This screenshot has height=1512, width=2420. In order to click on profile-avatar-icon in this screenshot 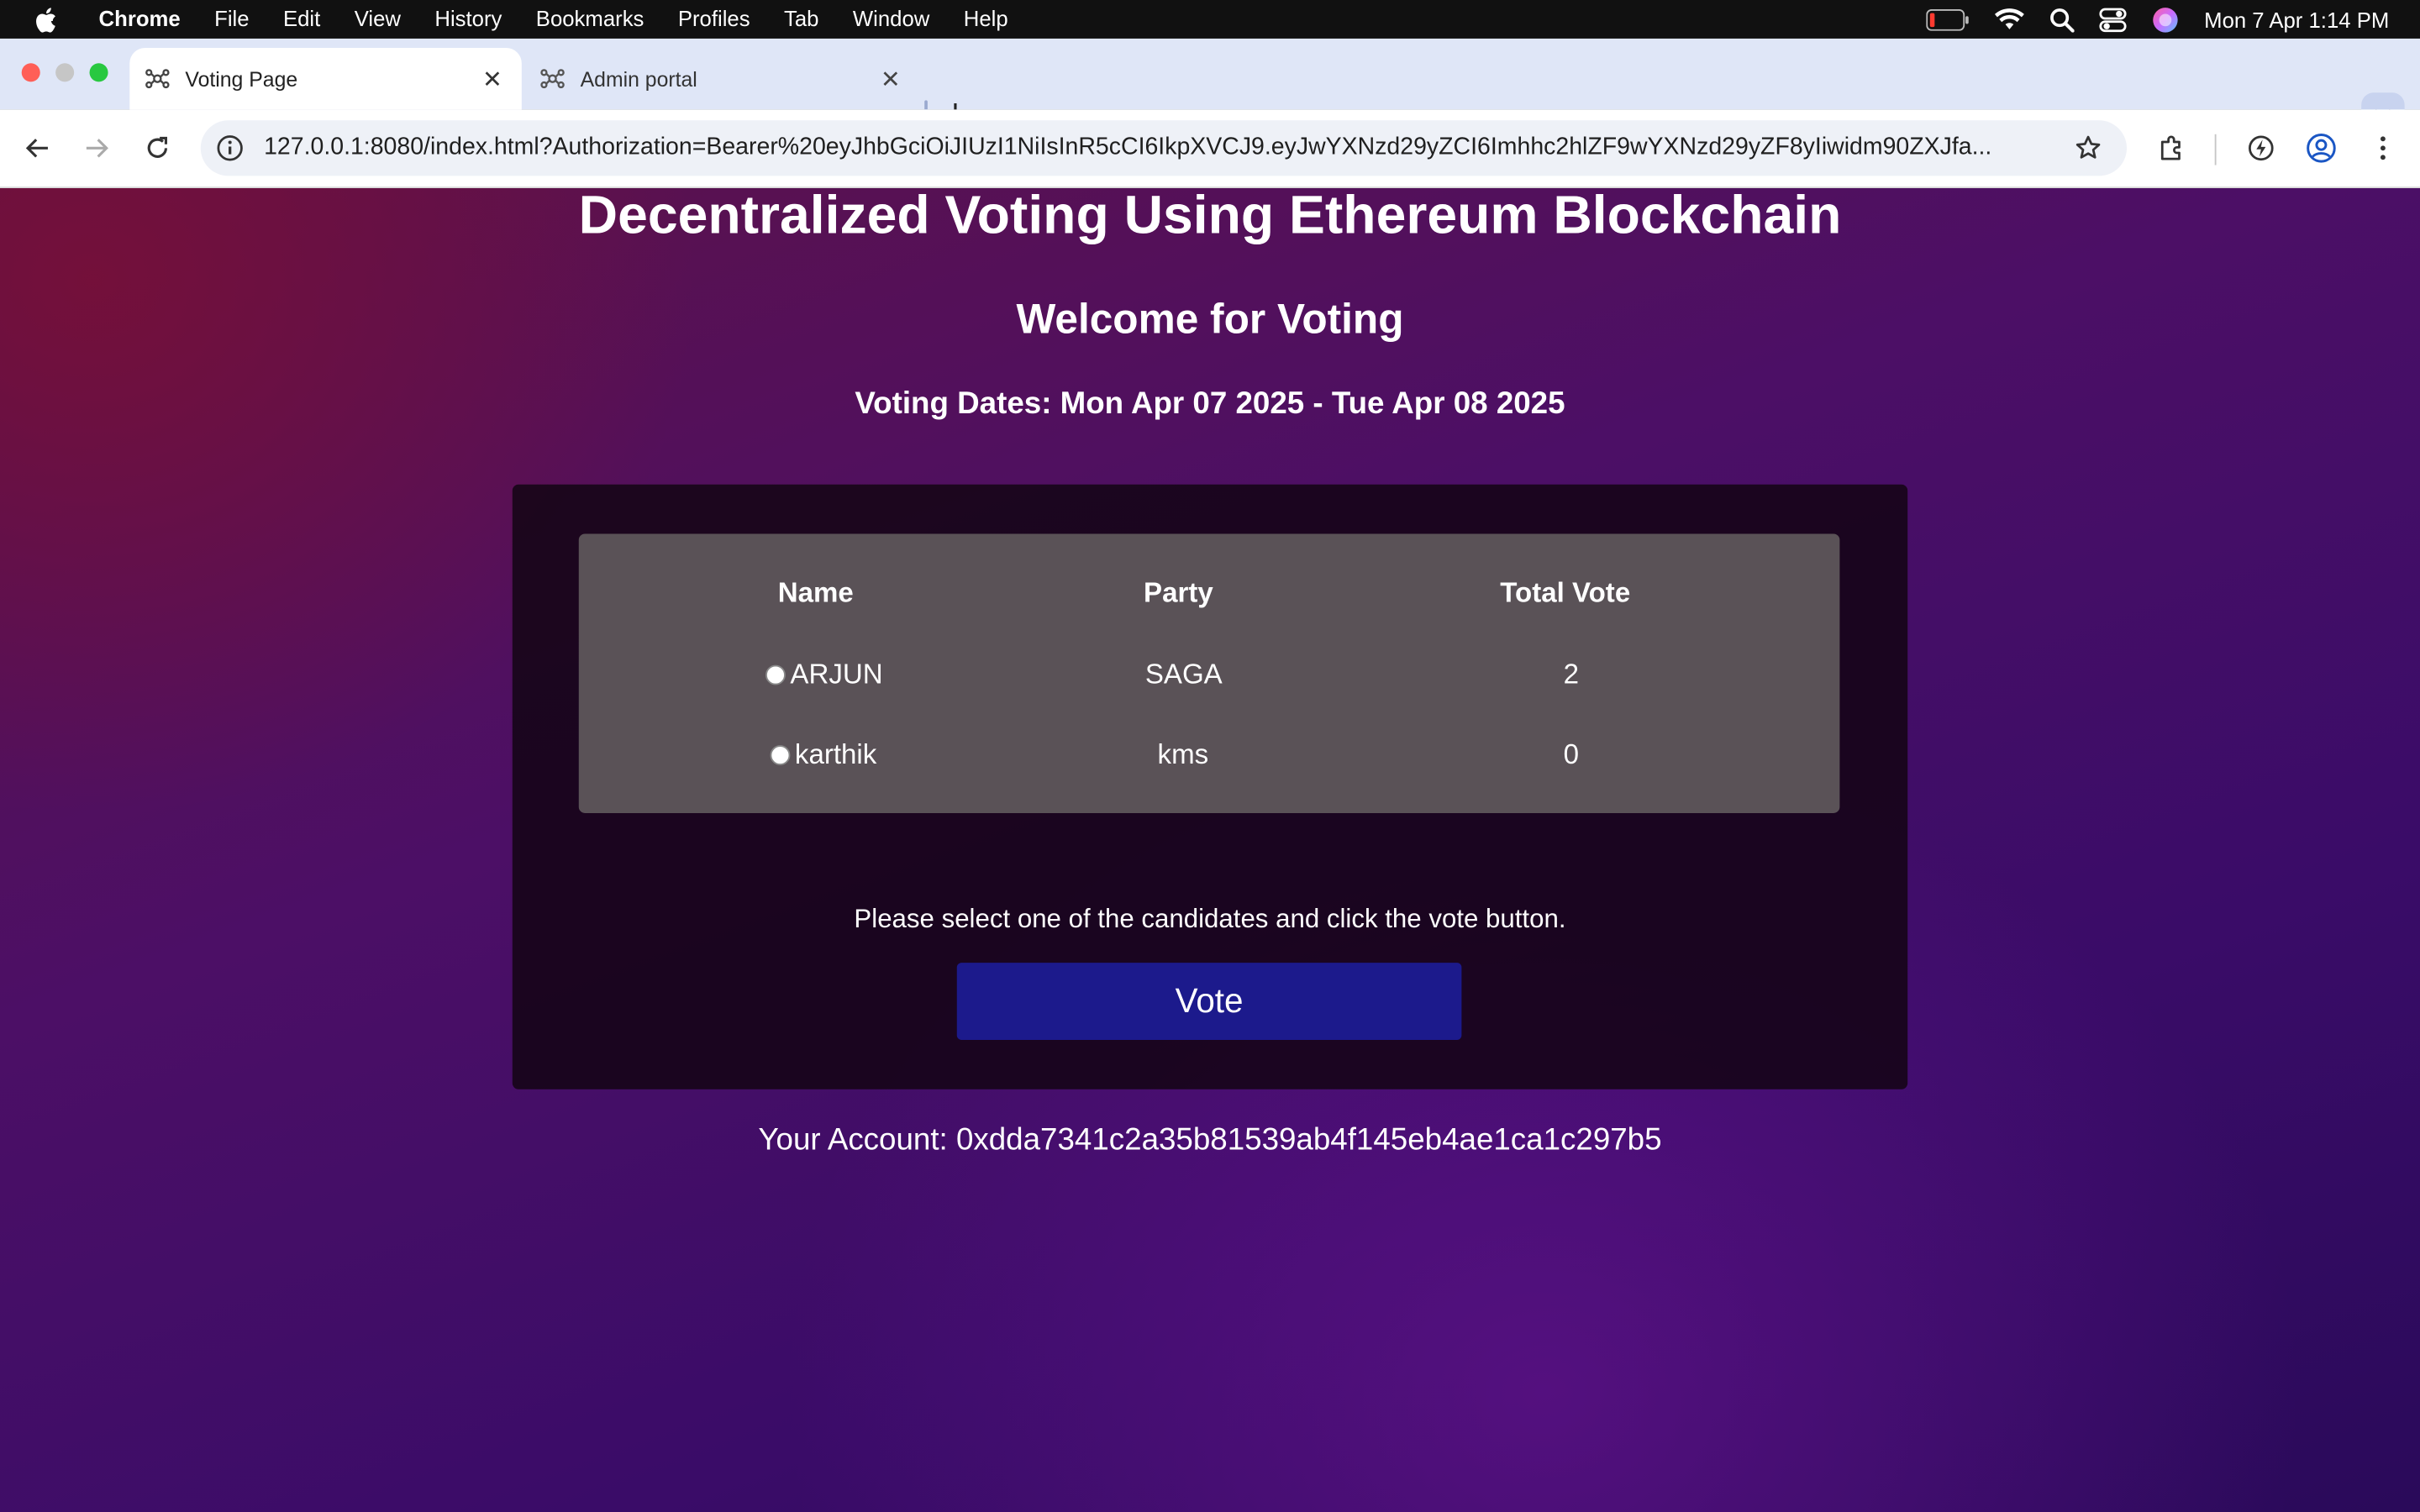, I will do `click(2322, 148)`.